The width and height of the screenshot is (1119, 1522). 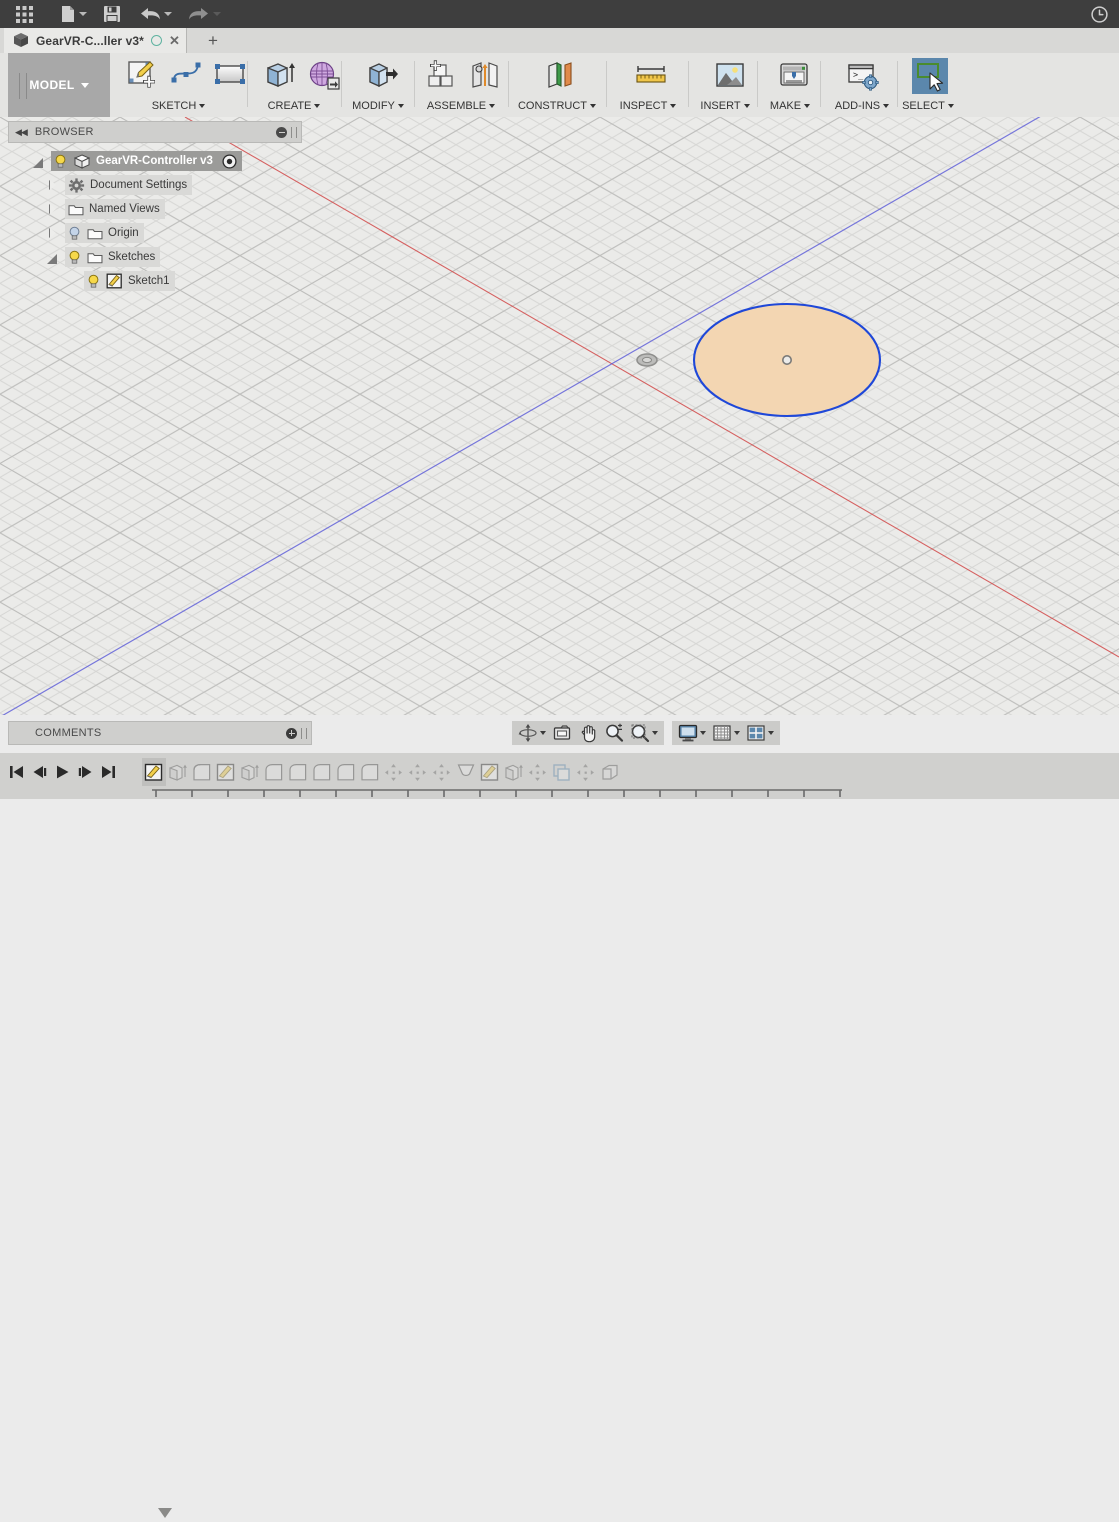 What do you see at coordinates (146, 161) in the screenshot?
I see `tree-item-content: GearVR-Controller v3` at bounding box center [146, 161].